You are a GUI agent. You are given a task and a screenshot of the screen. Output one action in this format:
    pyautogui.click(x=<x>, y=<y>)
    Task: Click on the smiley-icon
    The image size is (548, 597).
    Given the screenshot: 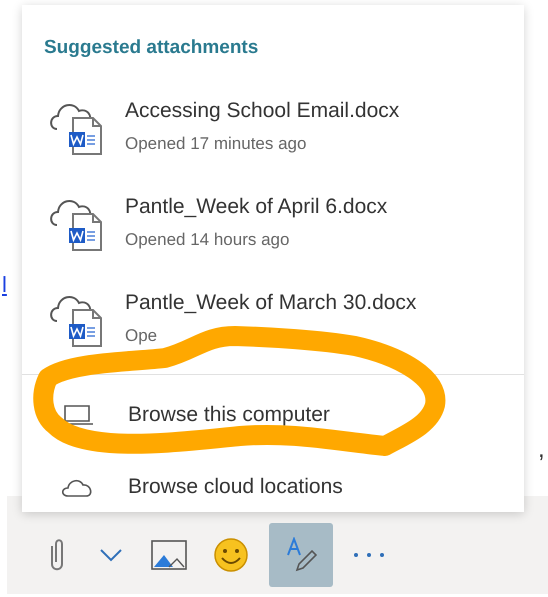 What is the action you would take?
    pyautogui.click(x=231, y=555)
    